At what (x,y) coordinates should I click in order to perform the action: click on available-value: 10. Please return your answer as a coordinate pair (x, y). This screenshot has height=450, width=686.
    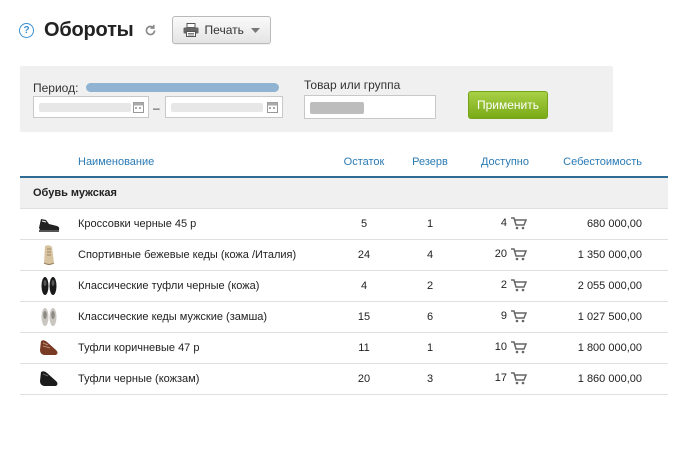
    Looking at the image, I should click on (500, 347).